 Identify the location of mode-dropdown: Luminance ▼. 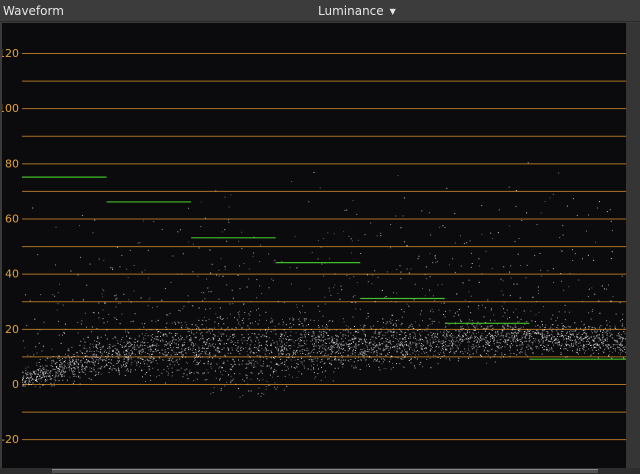
(357, 11).